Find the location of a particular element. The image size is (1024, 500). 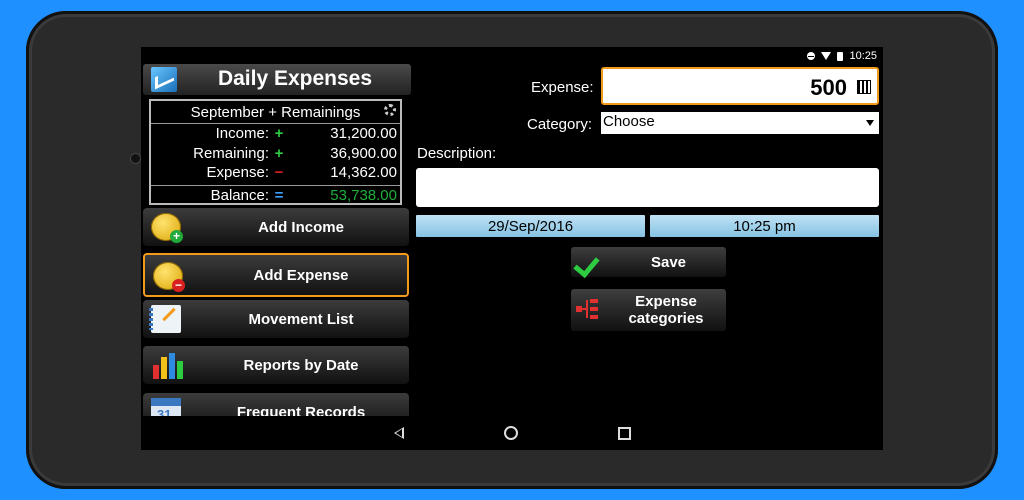

camera-dot is located at coordinates (135, 158).